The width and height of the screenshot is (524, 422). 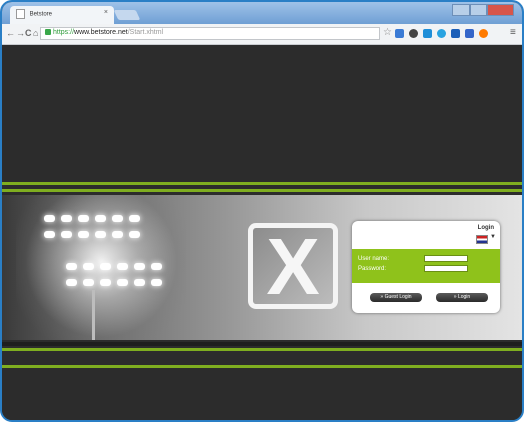 I want to click on lock-icon, so click(x=48, y=32).